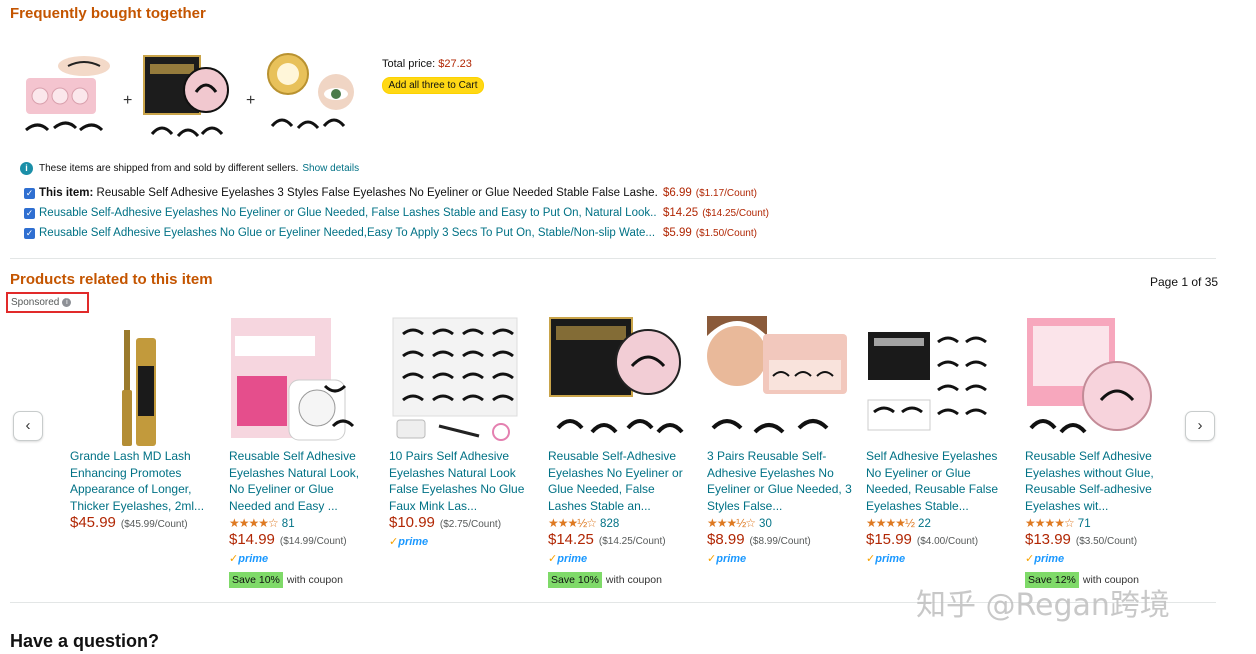 Image resolution: width=1256 pixels, height=654 pixels. Describe the element at coordinates (455, 64) in the screenshot. I see `total-value: $27.23` at that location.